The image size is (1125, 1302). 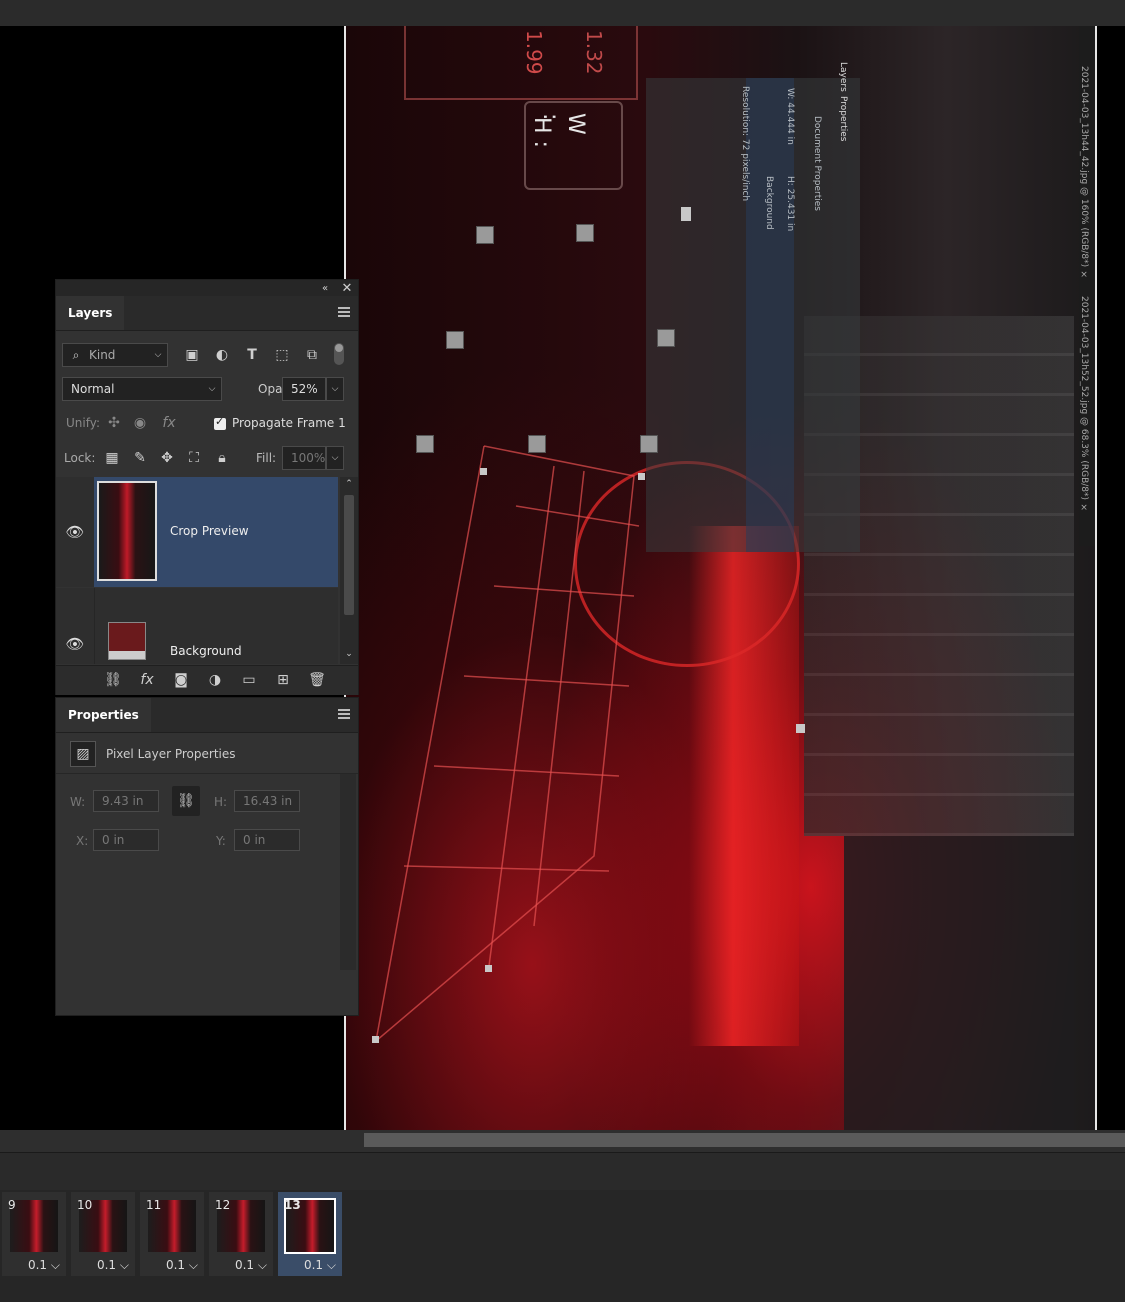 What do you see at coordinates (197, 532) in the screenshot?
I see `layer-row-crop-preview: 👁︎ Crop Preview` at bounding box center [197, 532].